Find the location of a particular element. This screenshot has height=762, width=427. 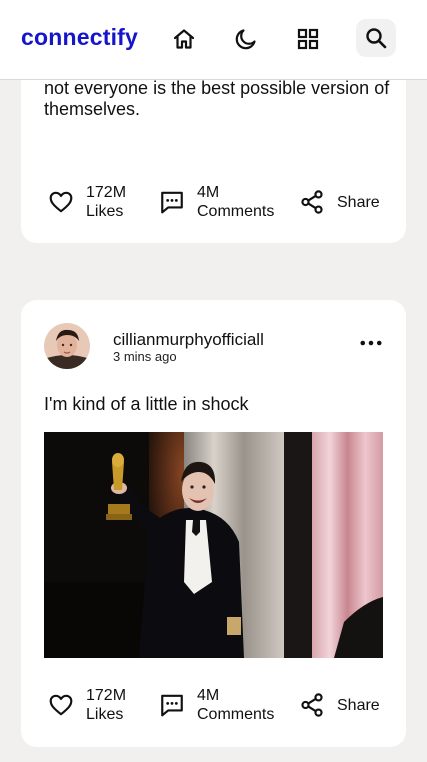

top-navigation-bar: connectify is located at coordinates (213, 40).